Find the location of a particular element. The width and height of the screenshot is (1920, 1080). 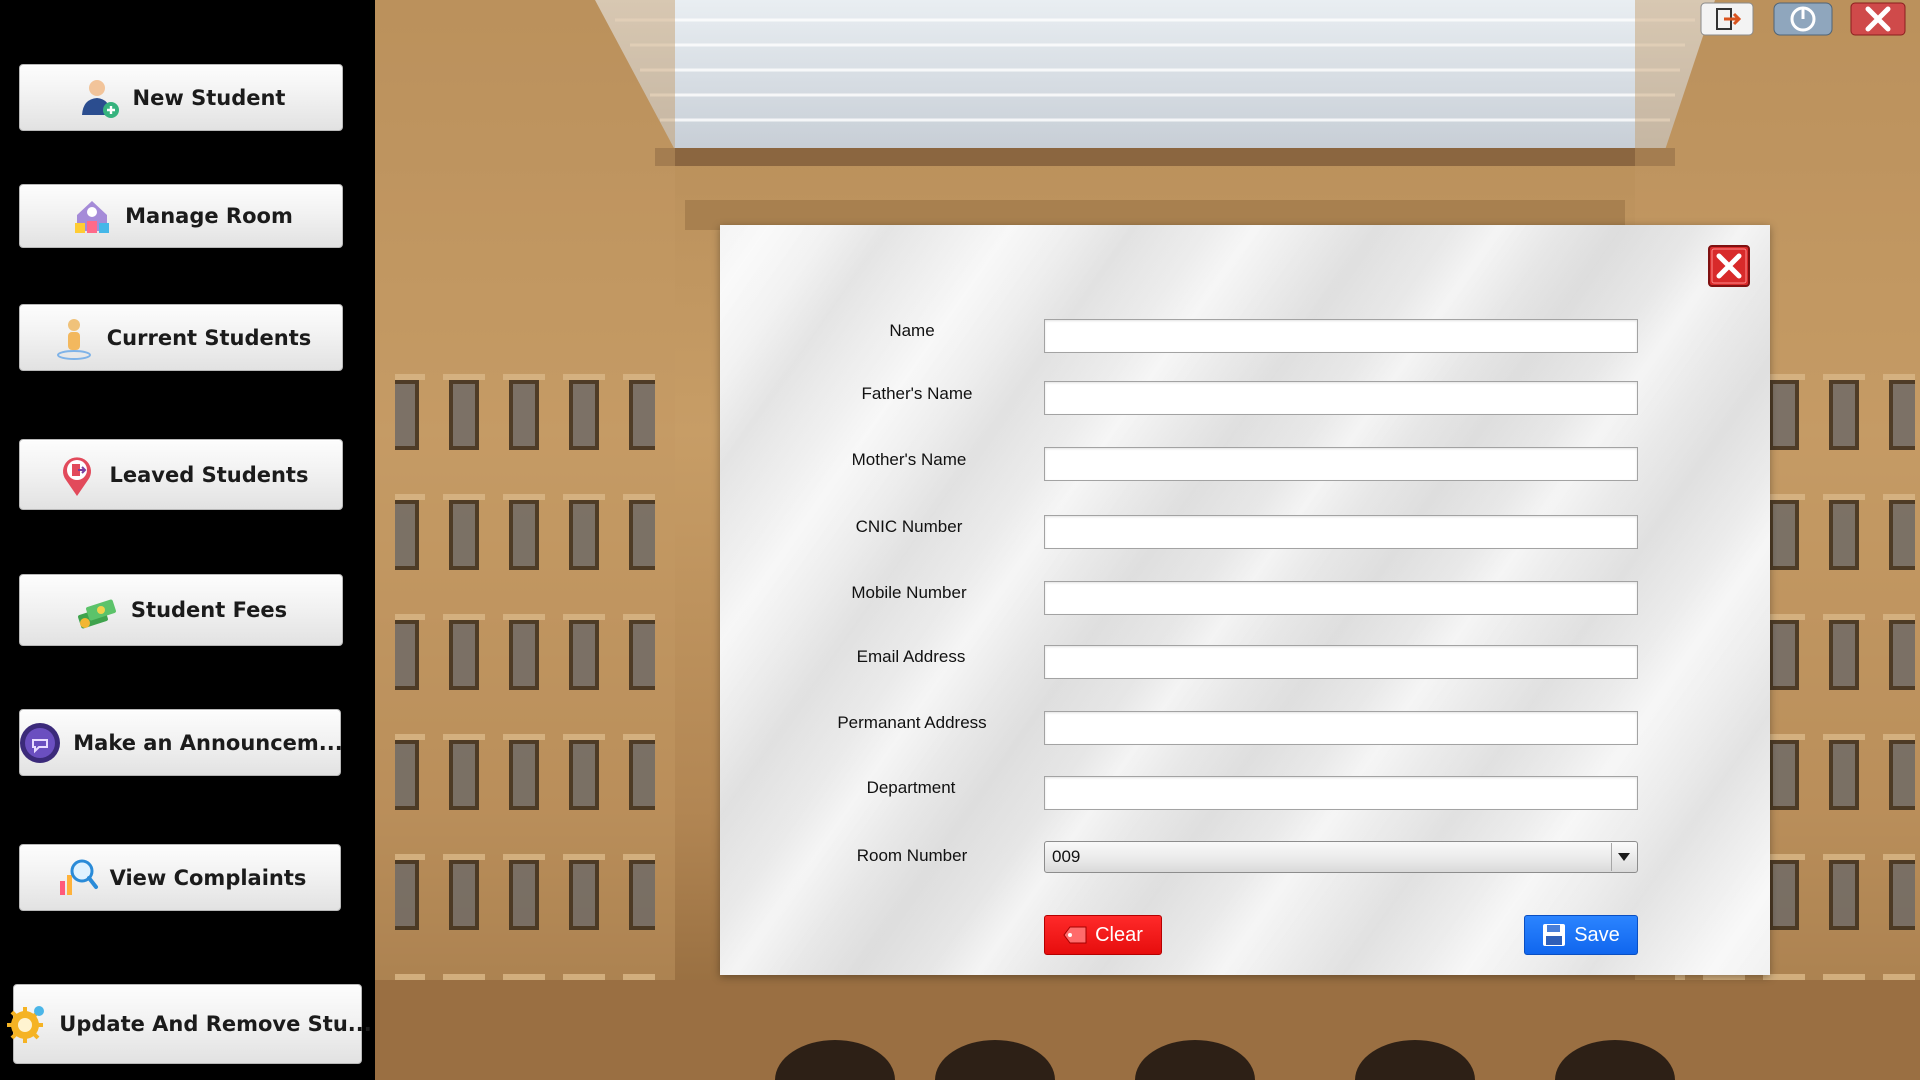

department-label: Department is located at coordinates (911, 787).